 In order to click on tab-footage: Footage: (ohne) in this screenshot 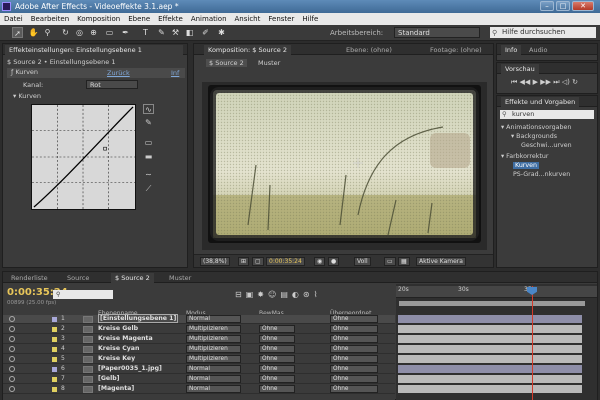, I will do `click(456, 50)`.